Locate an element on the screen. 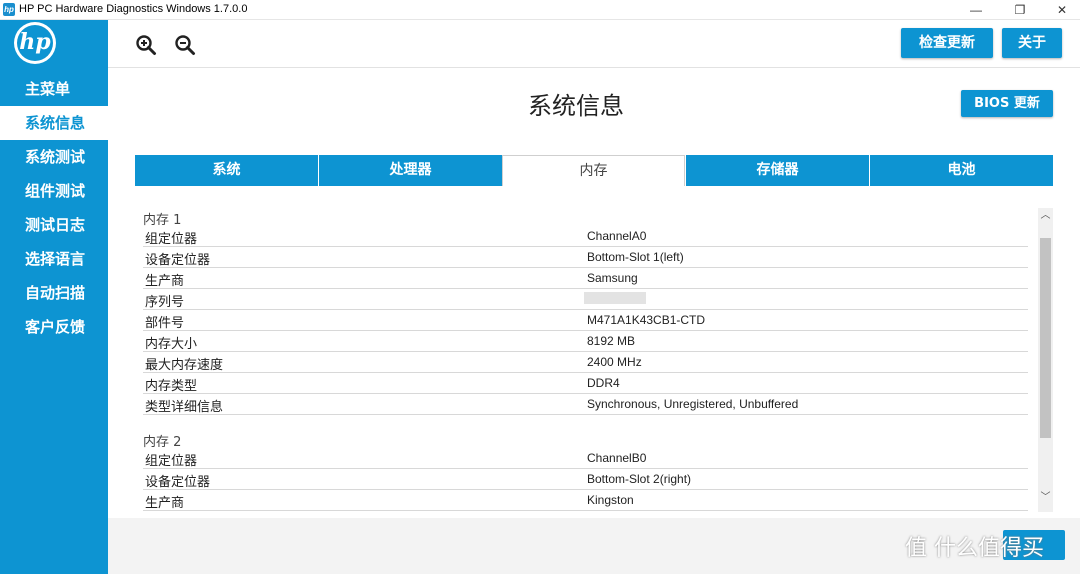 Image resolution: width=1080 pixels, height=574 pixels. table-row: 生产商 Kingston is located at coordinates (585, 500).